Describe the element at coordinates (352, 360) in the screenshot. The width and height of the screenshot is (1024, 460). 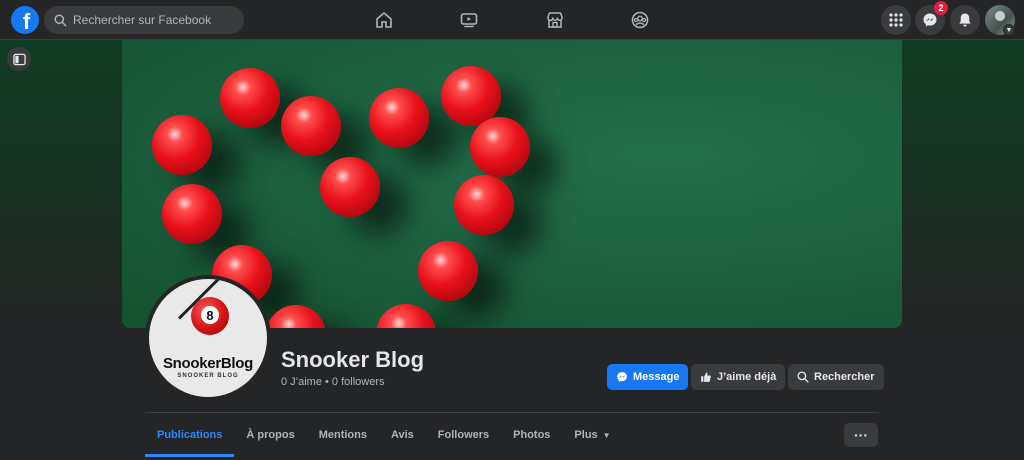
I see `page-title: Snooker Blog` at that location.